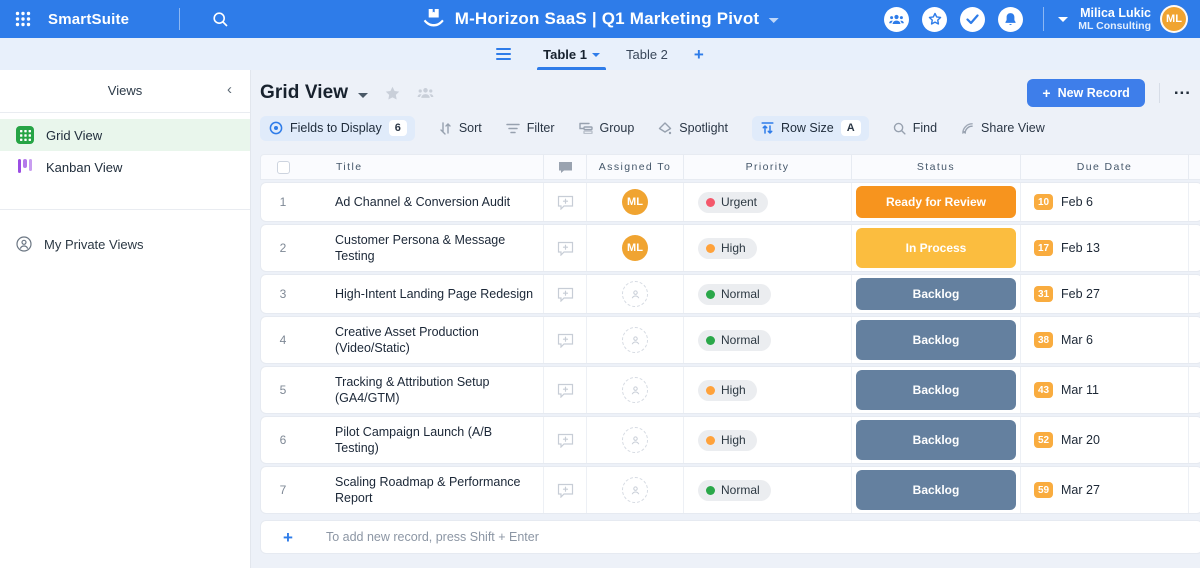 Image resolution: width=1200 pixels, height=568 pixels. What do you see at coordinates (125, 209) in the screenshot?
I see `sidebar-divider` at bounding box center [125, 209].